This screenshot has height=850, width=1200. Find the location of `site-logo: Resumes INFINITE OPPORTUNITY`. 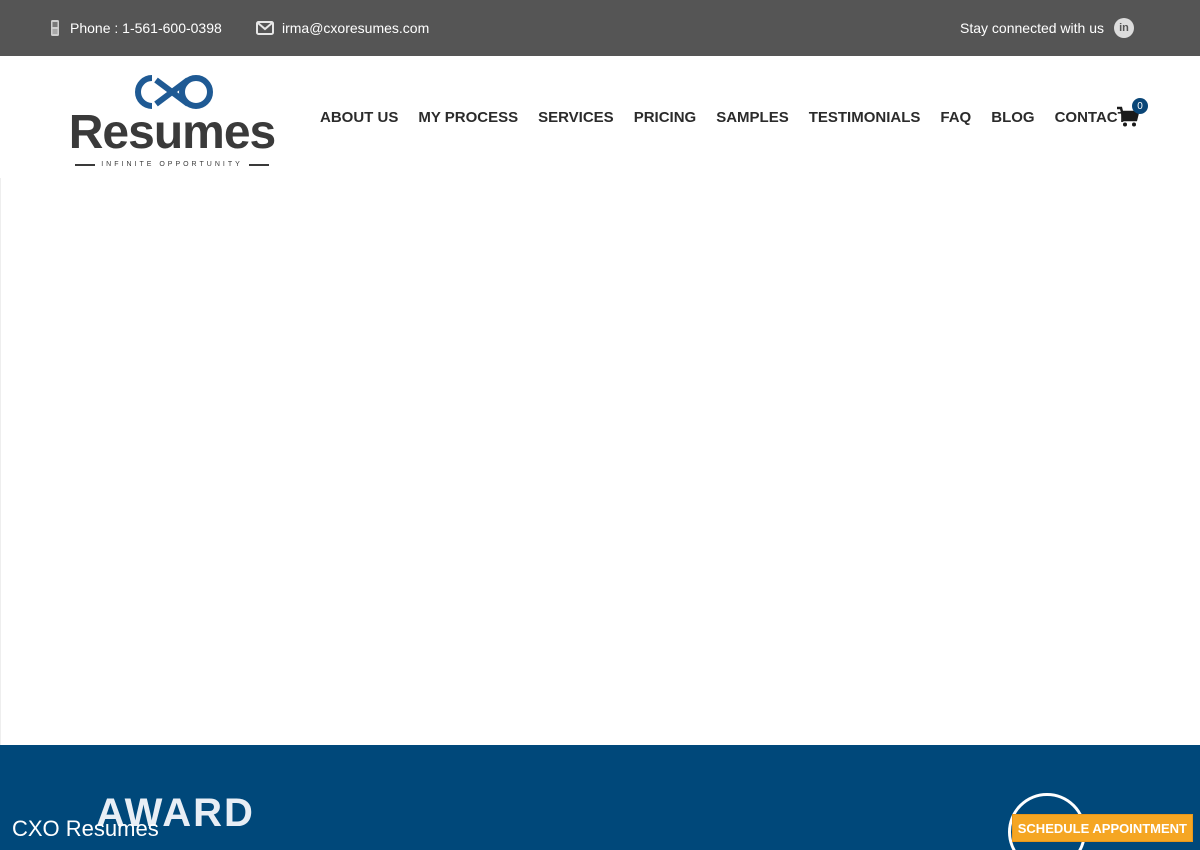

site-logo: Resumes INFINITE OPPORTUNITY is located at coordinates (172, 121).